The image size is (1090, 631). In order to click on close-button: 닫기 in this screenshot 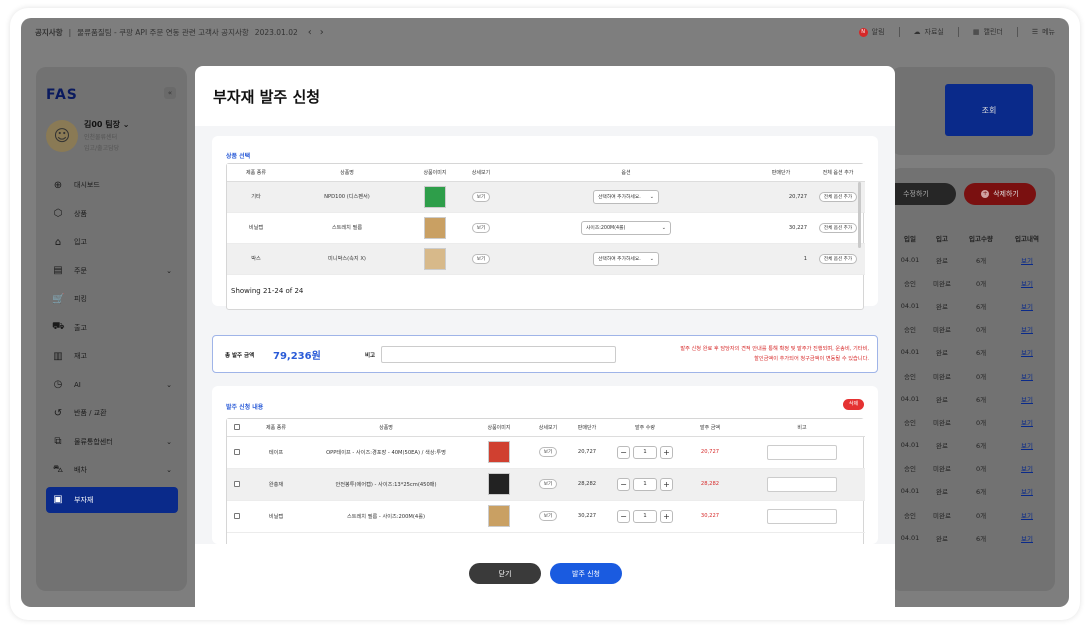, I will do `click(505, 573)`.